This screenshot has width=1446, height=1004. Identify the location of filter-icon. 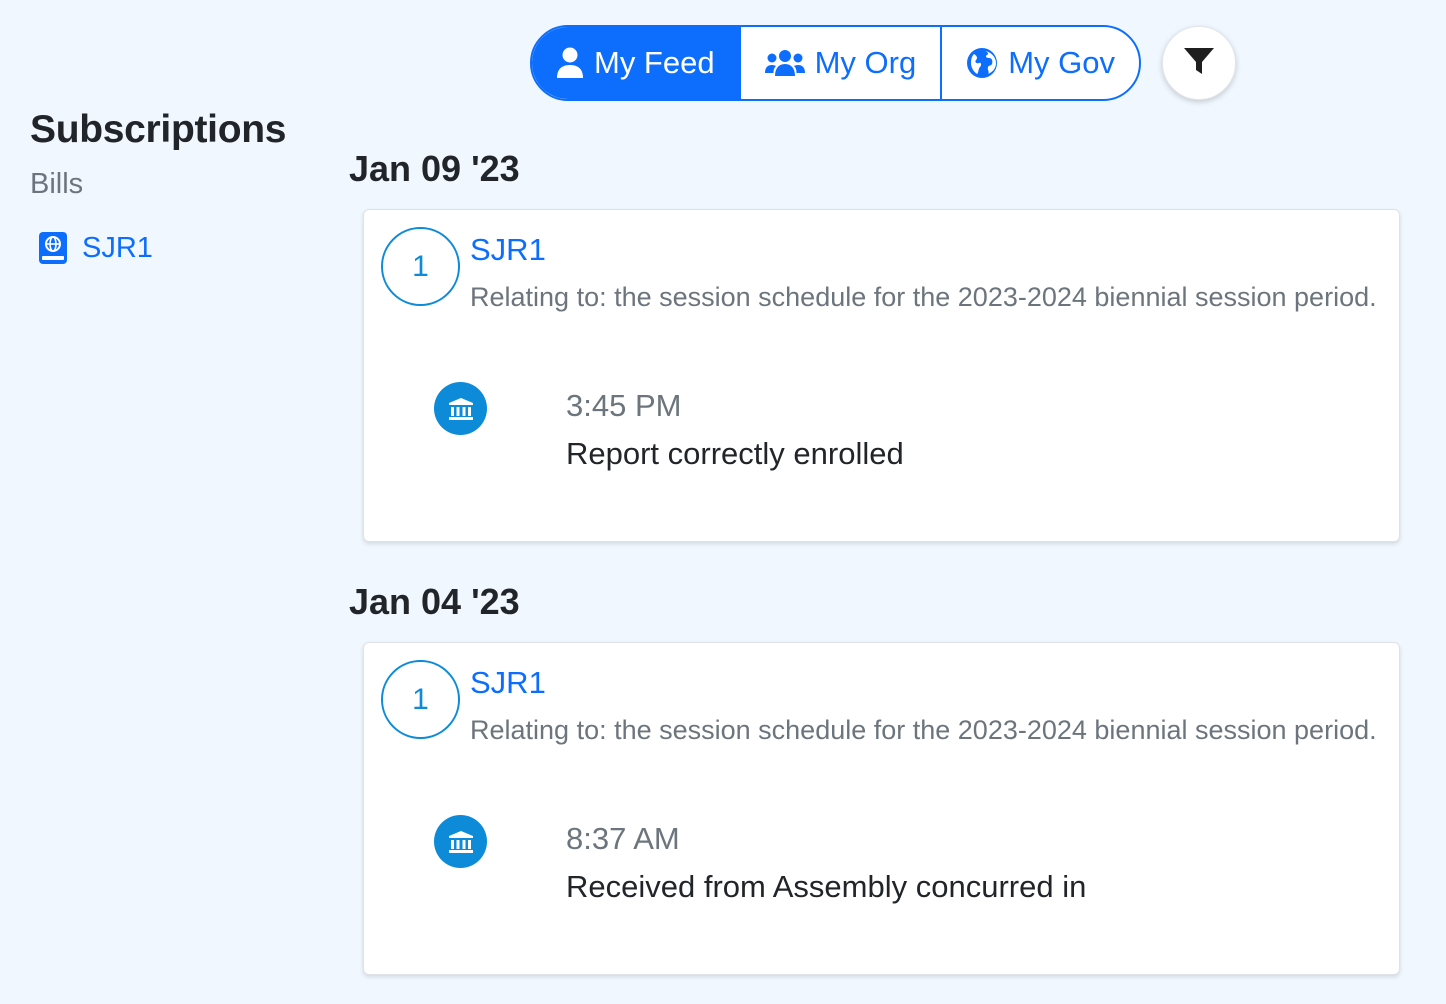
(1199, 63).